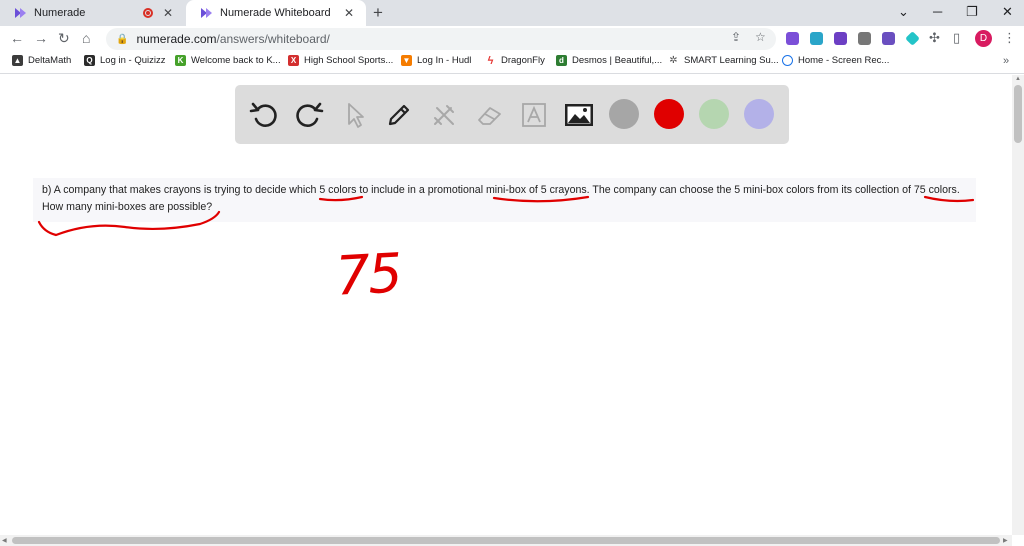  What do you see at coordinates (148, 13) in the screenshot?
I see `recording-icon` at bounding box center [148, 13].